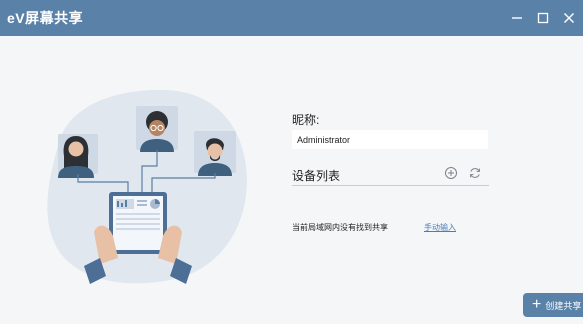 This screenshot has width=583, height=324. I want to click on maximize-icon, so click(543, 18).